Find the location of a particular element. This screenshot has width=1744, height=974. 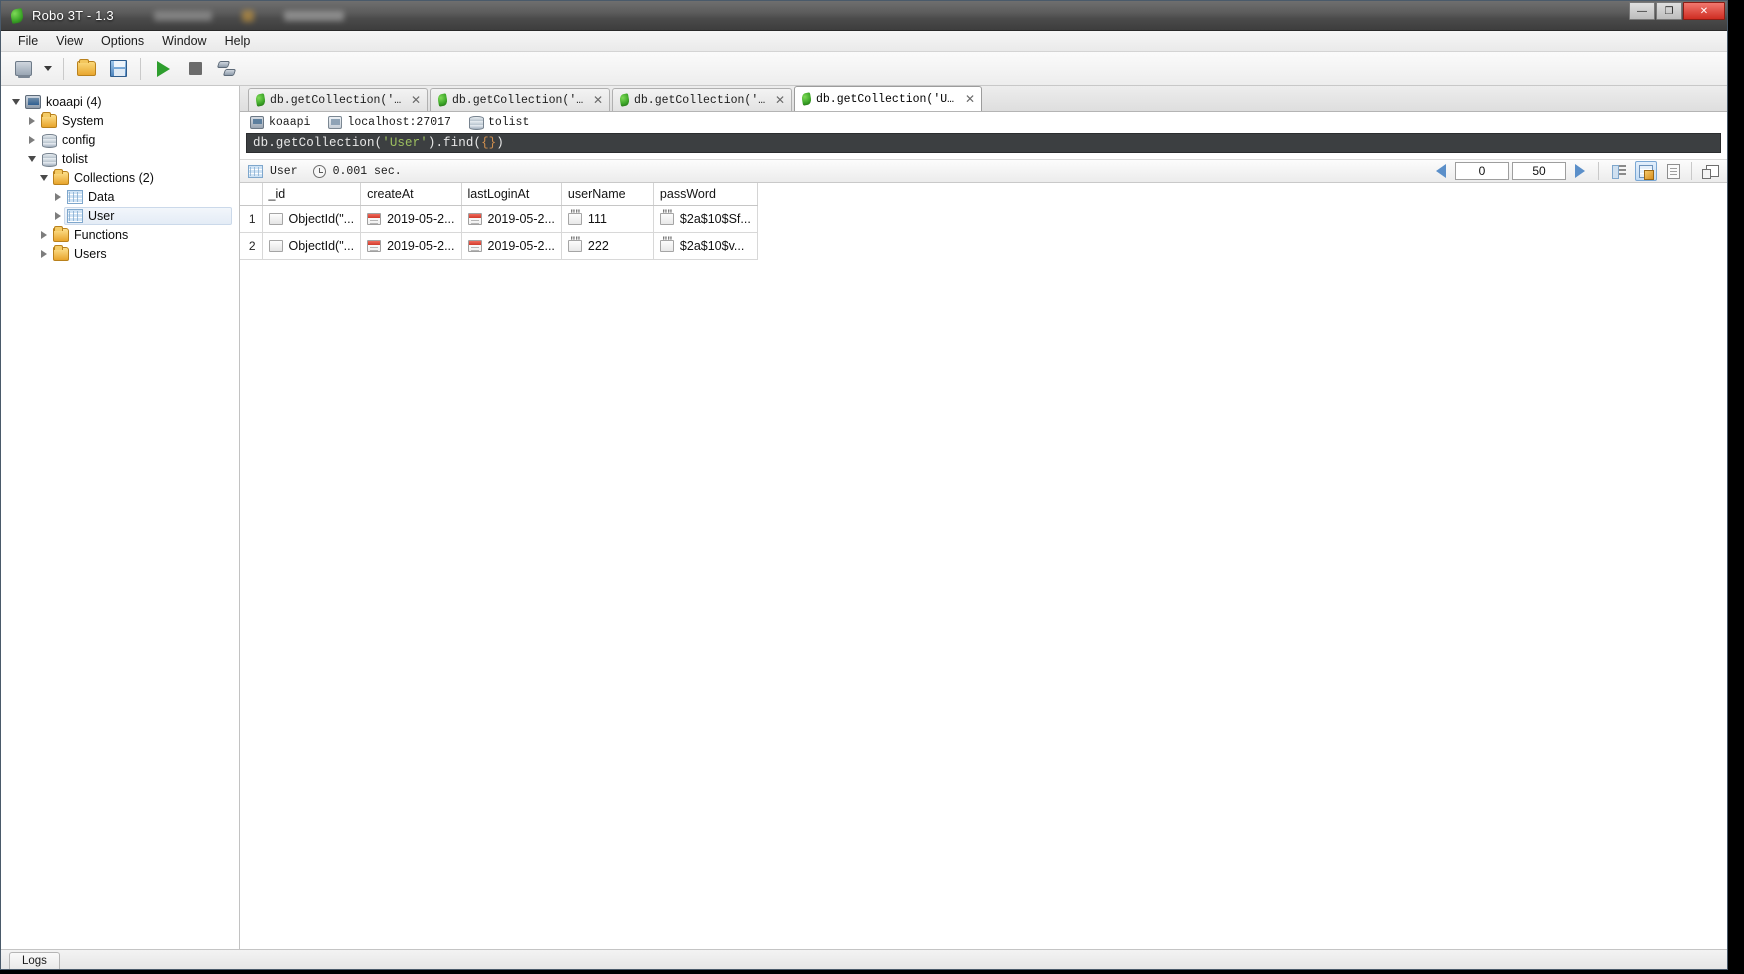

tab-label: db.getCollection('User').··· is located at coordinates (887, 99).